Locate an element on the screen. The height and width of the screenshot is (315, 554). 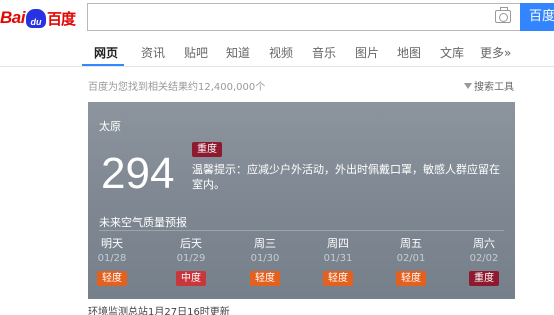
aqi-level-badge: 重度 is located at coordinates (207, 149).